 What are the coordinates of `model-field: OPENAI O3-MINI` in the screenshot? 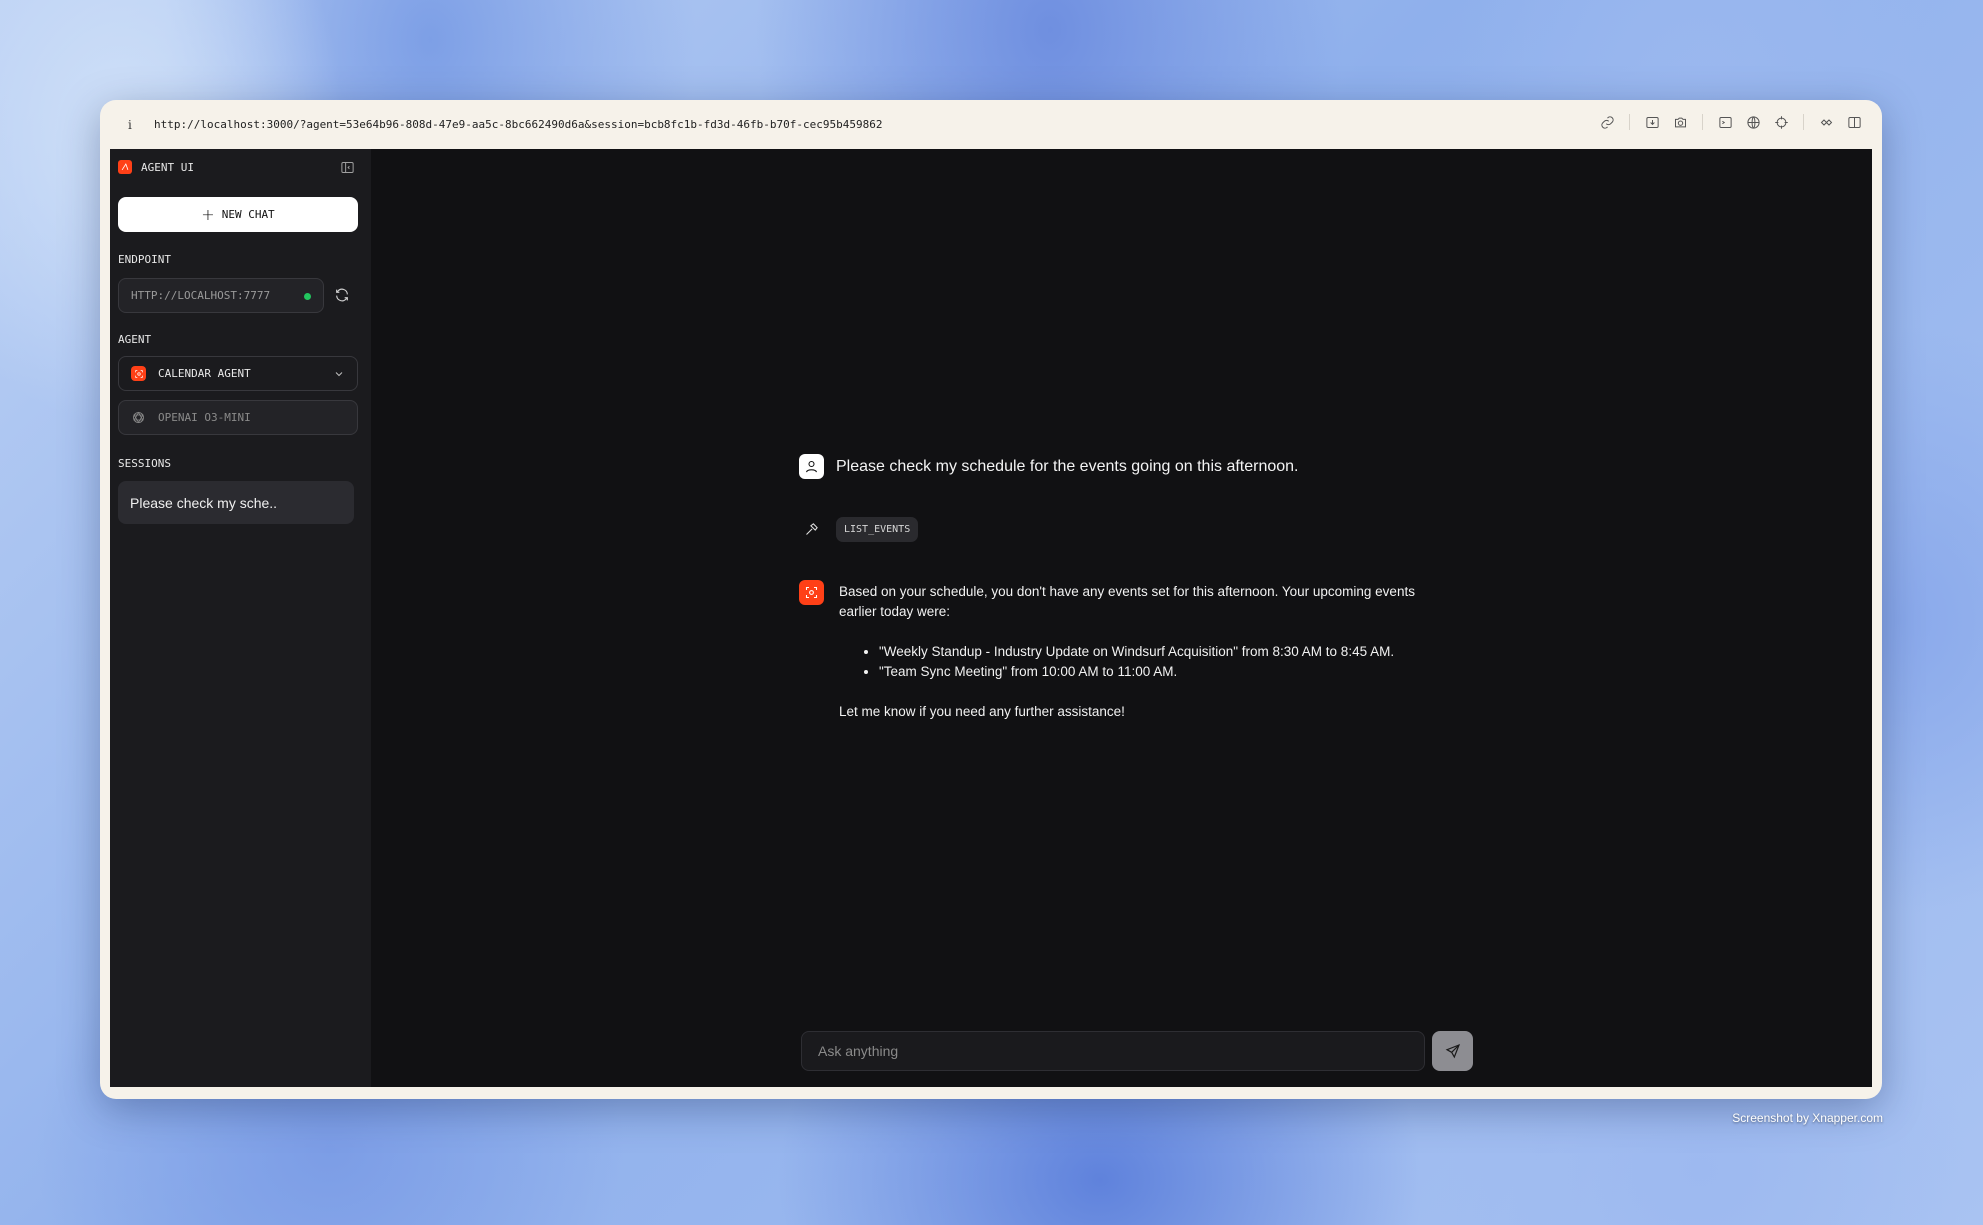 It's located at (238, 417).